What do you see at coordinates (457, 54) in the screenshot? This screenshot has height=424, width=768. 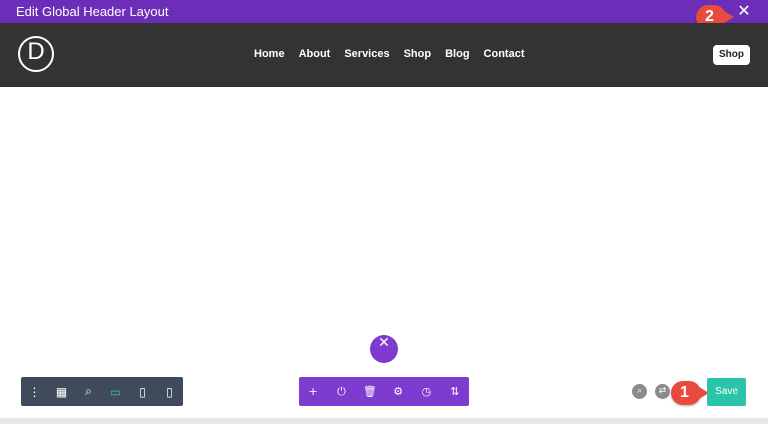 I see `nav-item-blog: Blog` at bounding box center [457, 54].